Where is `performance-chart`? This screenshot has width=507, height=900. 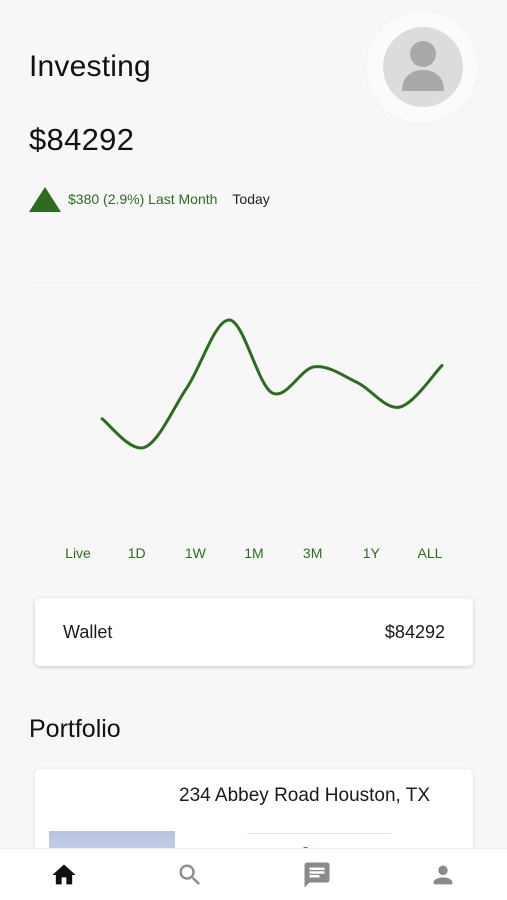
performance-chart is located at coordinates (272, 384).